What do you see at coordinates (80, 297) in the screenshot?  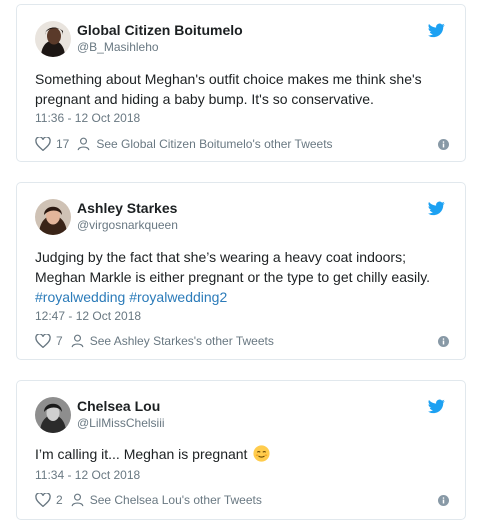 I see `hashtag-link: #royalwedding` at bounding box center [80, 297].